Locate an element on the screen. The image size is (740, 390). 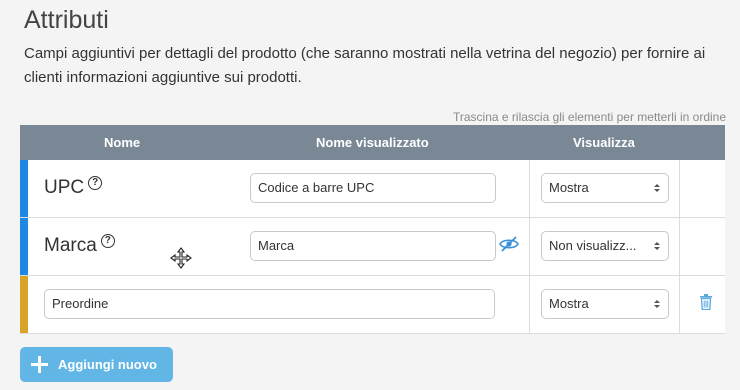
table-row: Preordine Mostra is located at coordinates (372, 305).